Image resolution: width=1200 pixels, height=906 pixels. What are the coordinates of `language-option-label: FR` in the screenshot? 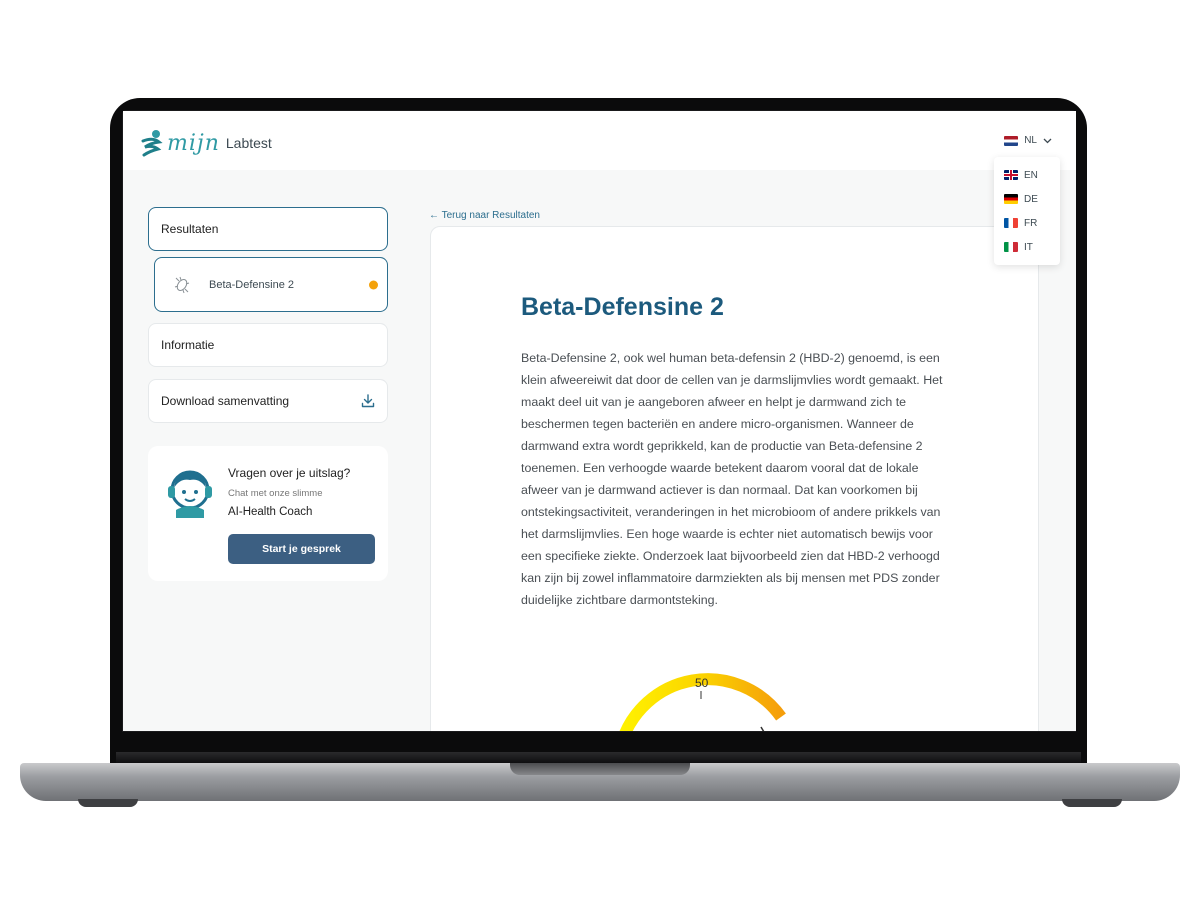 It's located at (1031, 223).